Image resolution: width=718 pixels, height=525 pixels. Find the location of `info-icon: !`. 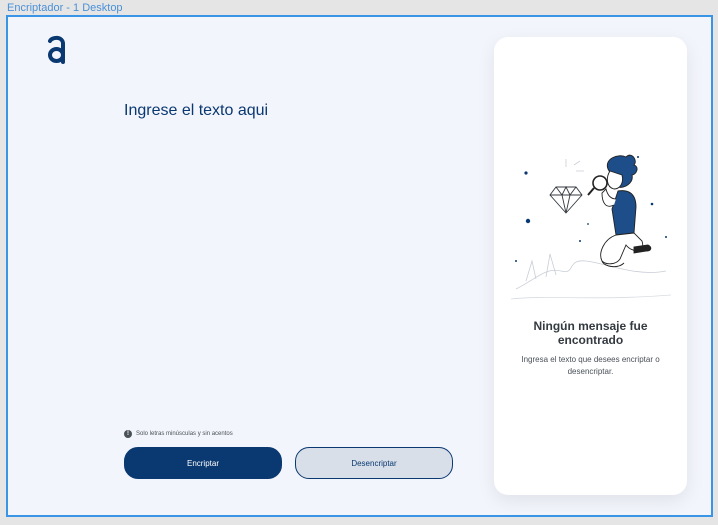

info-icon: ! is located at coordinates (128, 434).